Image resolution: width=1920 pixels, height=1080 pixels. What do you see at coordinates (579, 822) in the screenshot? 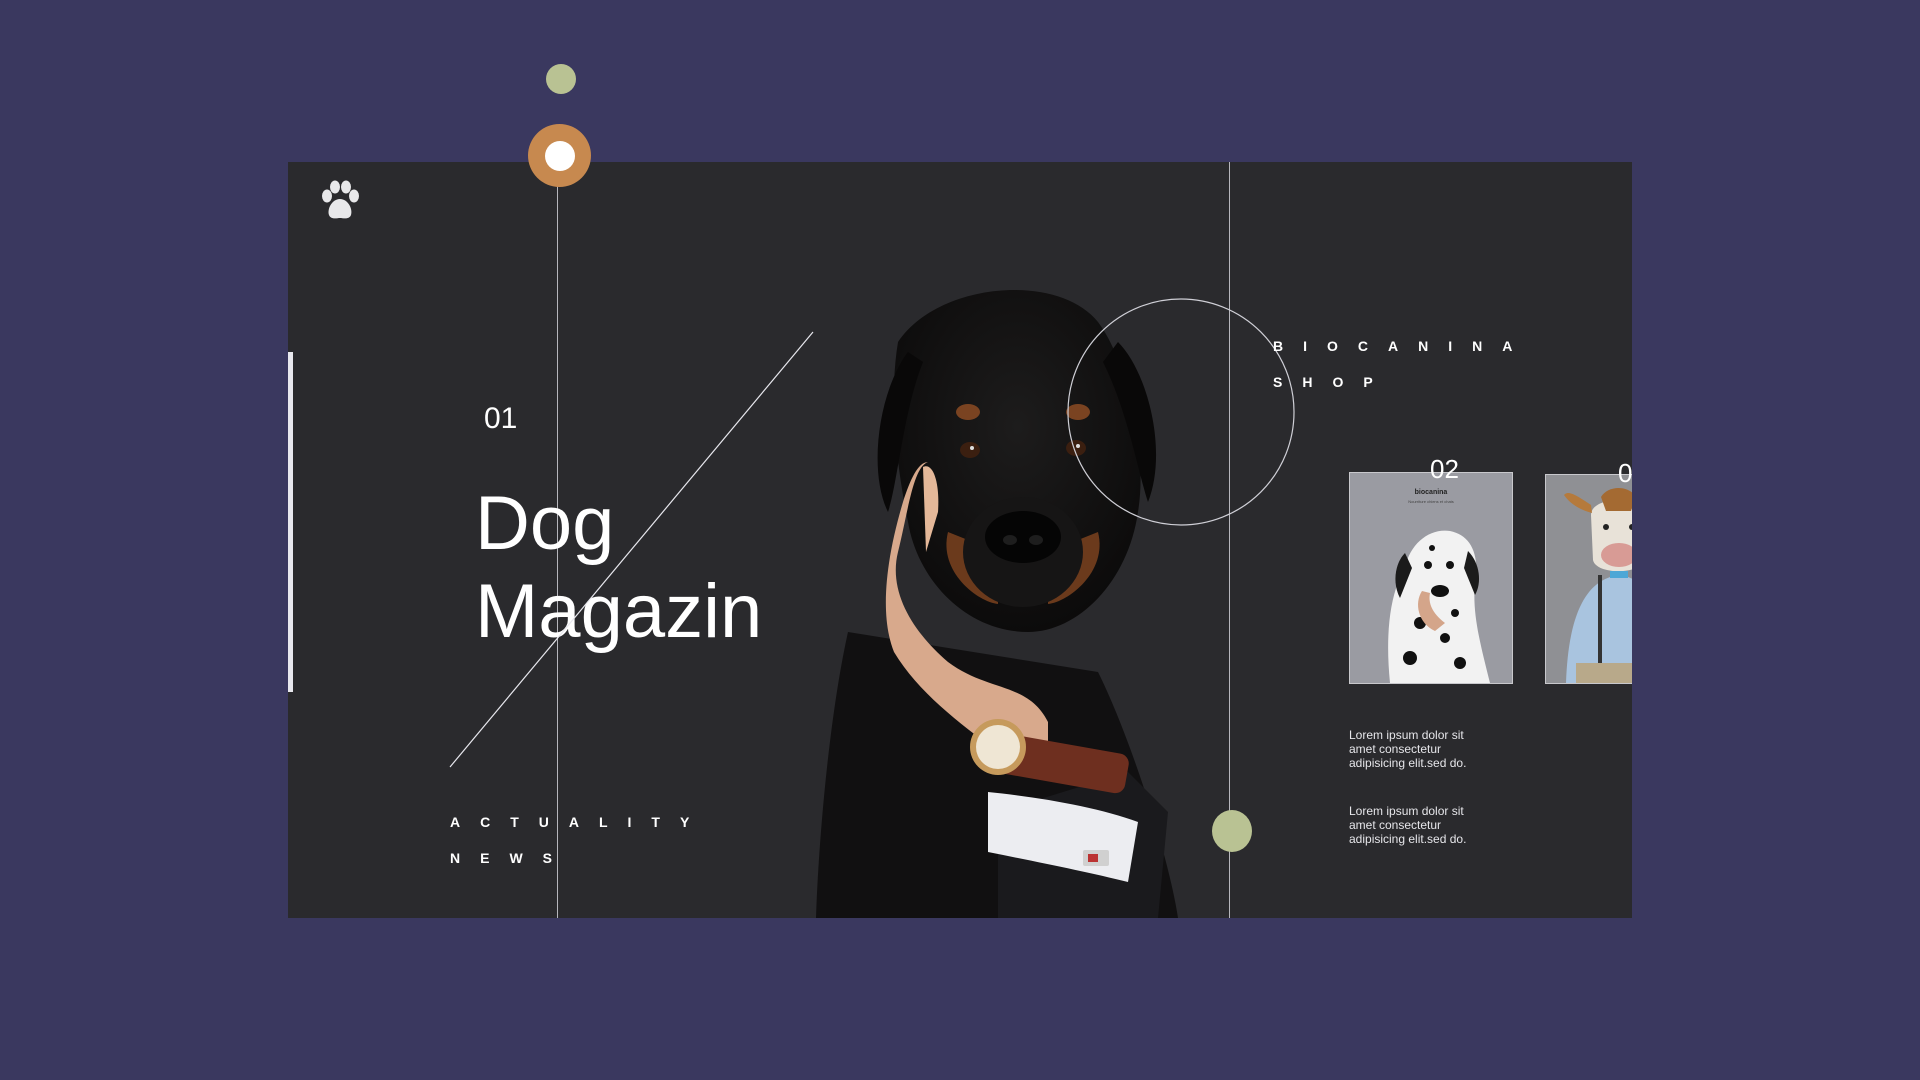
I see `nav-link-actuality: ACTUALITY` at bounding box center [579, 822].